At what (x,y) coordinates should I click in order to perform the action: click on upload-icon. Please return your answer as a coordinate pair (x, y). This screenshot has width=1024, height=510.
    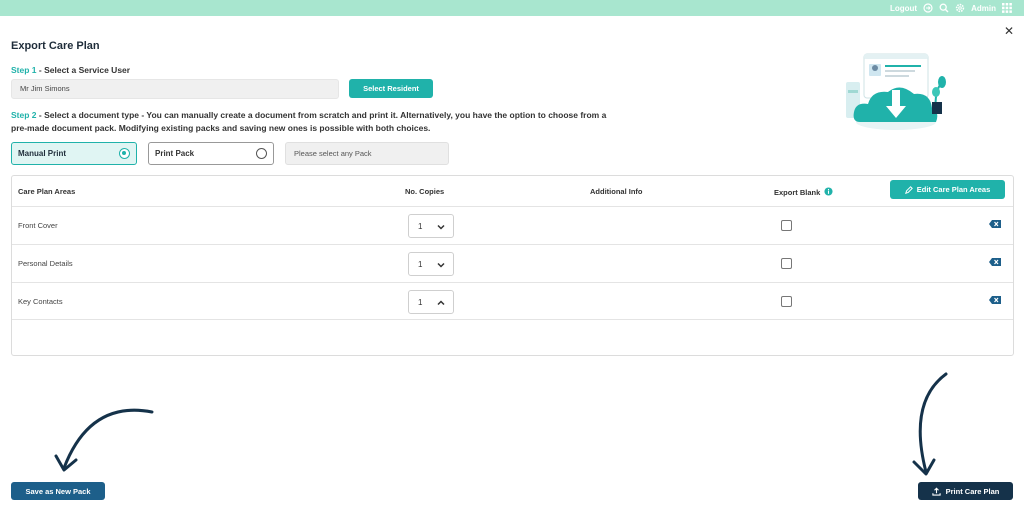
    Looking at the image, I should click on (936, 491).